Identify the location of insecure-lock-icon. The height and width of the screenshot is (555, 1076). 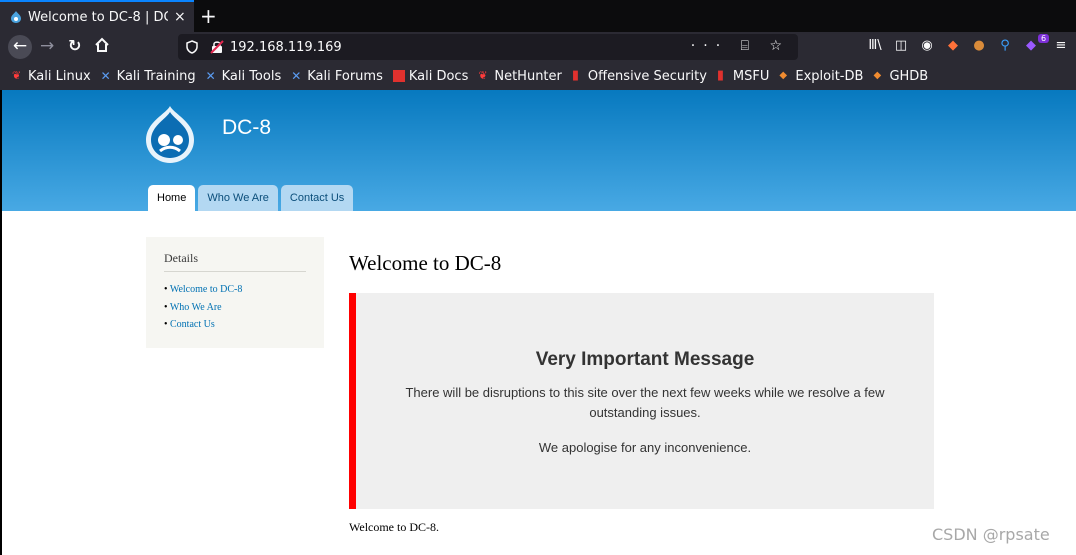
(217, 47).